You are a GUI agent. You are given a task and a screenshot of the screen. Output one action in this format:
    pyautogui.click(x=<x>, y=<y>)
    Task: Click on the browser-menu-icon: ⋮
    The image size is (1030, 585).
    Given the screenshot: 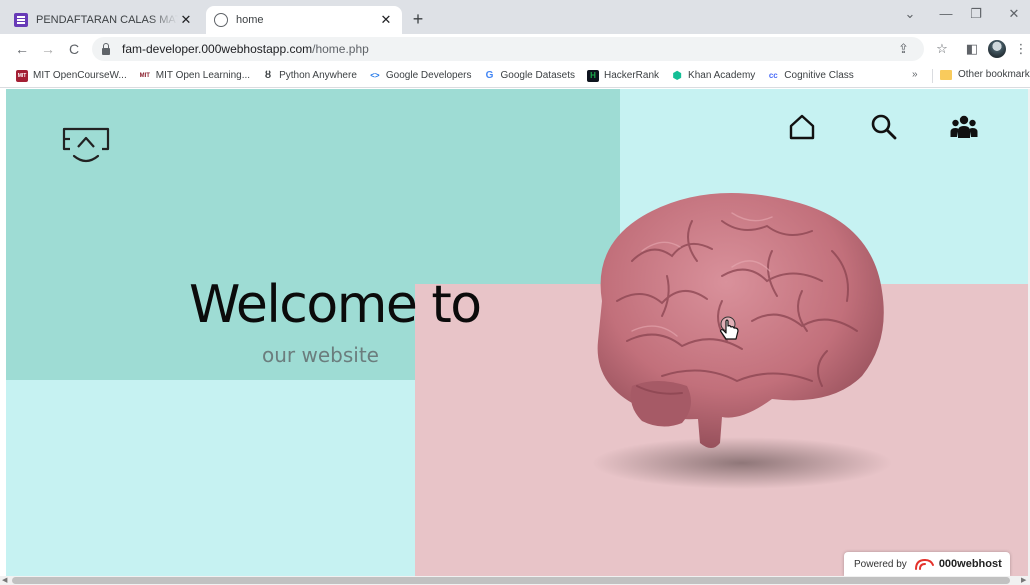 What is the action you would take?
    pyautogui.click(x=1021, y=49)
    